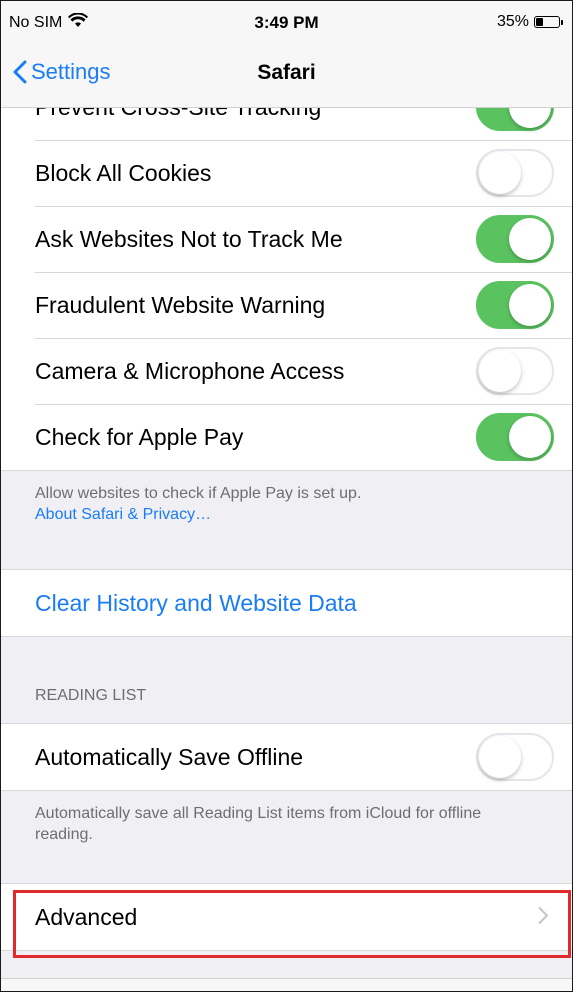 Image resolution: width=573 pixels, height=992 pixels. I want to click on toggle-row: Automatically Save Offline, so click(286, 757).